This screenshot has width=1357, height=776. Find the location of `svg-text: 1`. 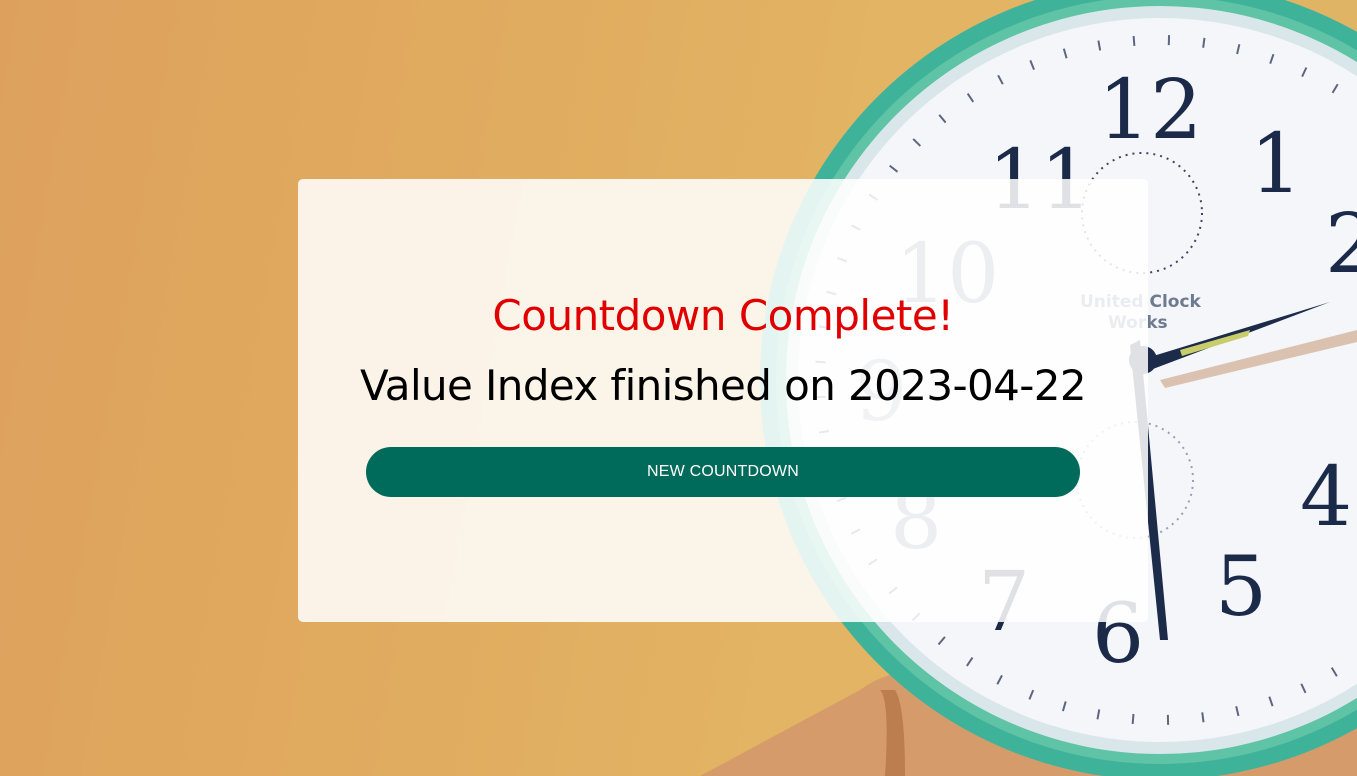

svg-text: 1 is located at coordinates (1276, 164).